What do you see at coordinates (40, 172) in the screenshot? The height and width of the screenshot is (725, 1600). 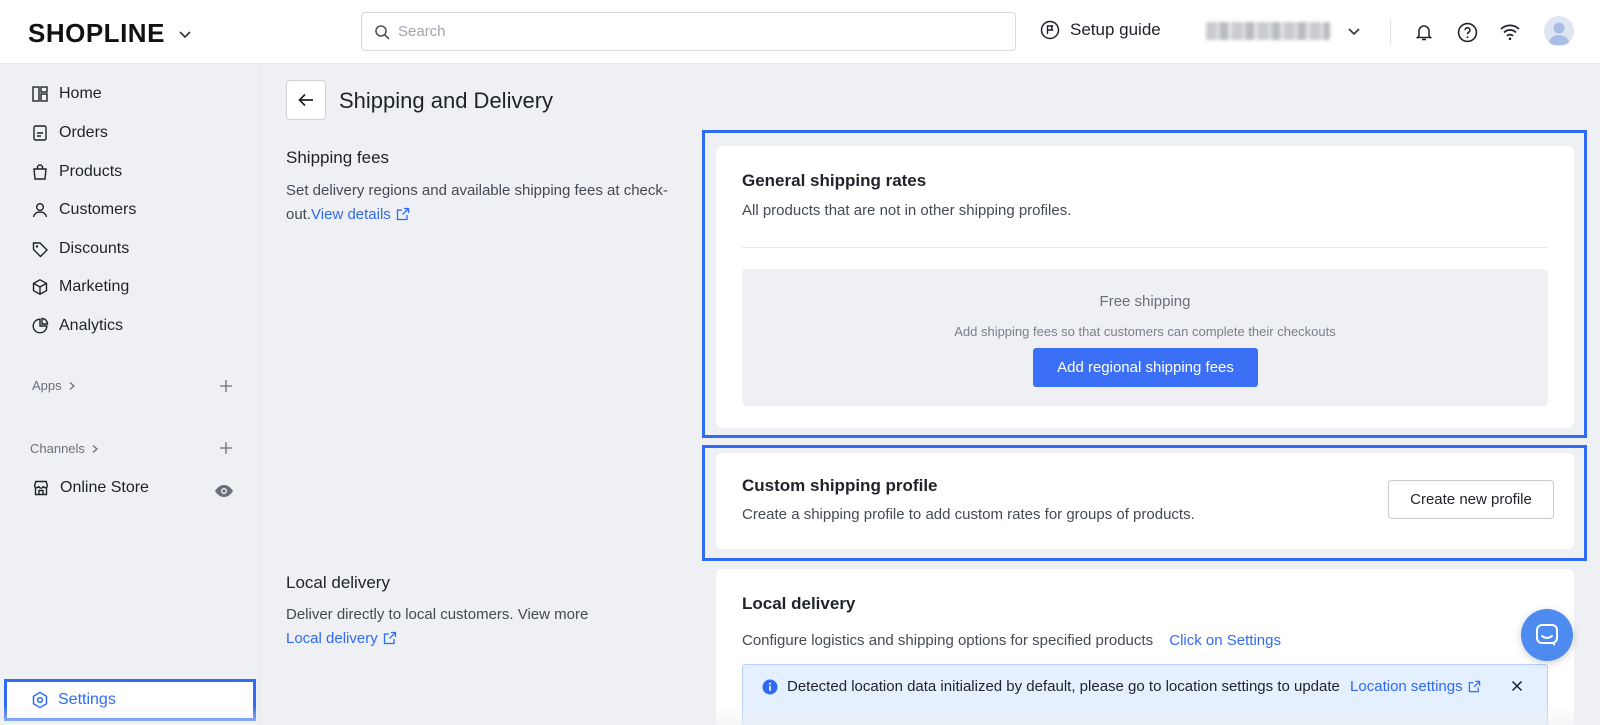 I see `bag-icon` at bounding box center [40, 172].